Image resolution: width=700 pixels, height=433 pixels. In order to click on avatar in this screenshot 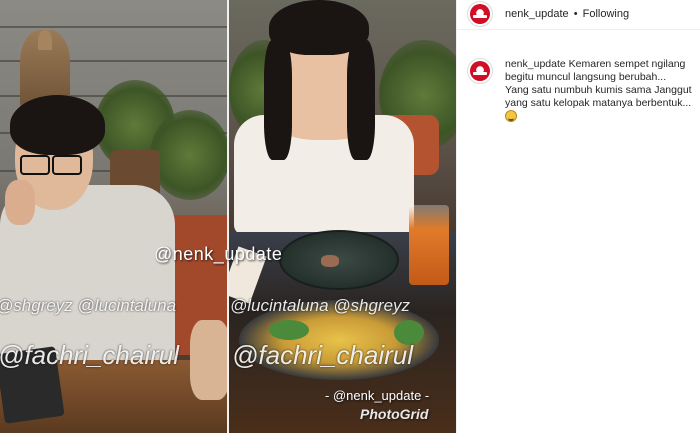, I will do `click(480, 14)`.